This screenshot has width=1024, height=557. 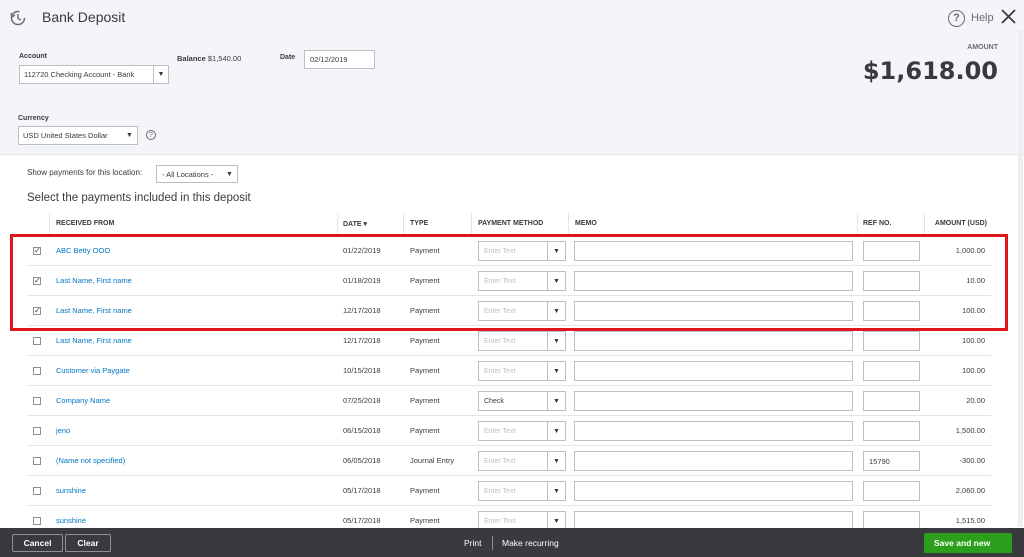 I want to click on ref-no-input: 15790, so click(x=891, y=461).